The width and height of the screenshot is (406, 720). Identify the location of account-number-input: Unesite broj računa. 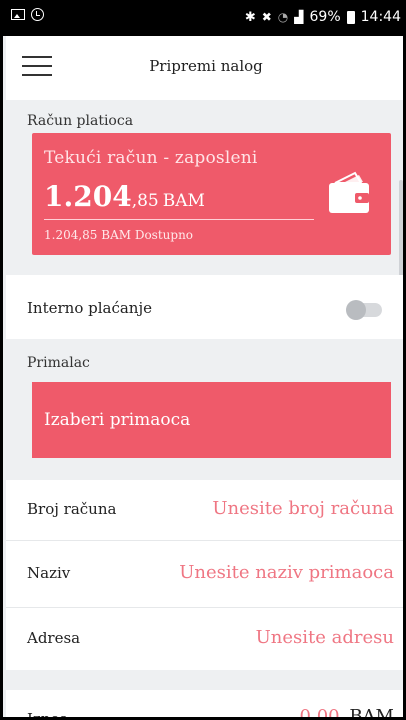
(303, 508).